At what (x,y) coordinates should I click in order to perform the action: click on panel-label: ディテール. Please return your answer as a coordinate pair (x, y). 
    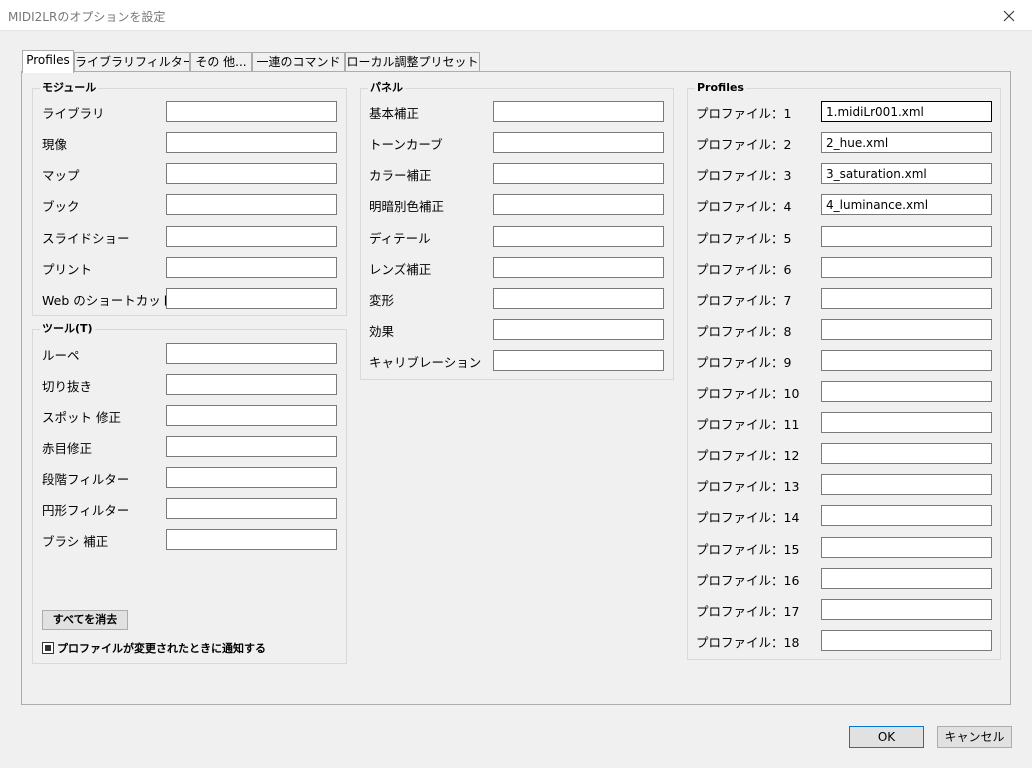
    Looking at the image, I should click on (400, 238).